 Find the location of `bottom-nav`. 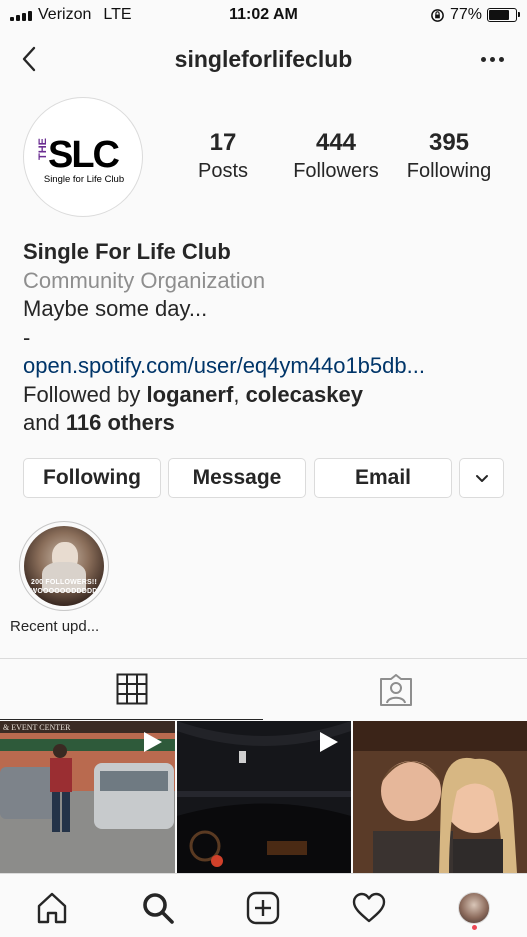

bottom-nav is located at coordinates (263, 905).